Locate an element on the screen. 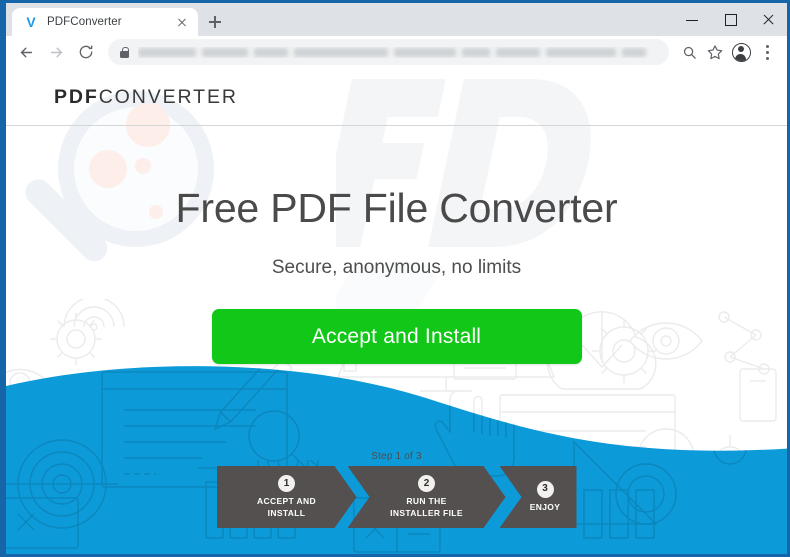 The image size is (790, 557). browser-toolbar is located at coordinates (396, 52).